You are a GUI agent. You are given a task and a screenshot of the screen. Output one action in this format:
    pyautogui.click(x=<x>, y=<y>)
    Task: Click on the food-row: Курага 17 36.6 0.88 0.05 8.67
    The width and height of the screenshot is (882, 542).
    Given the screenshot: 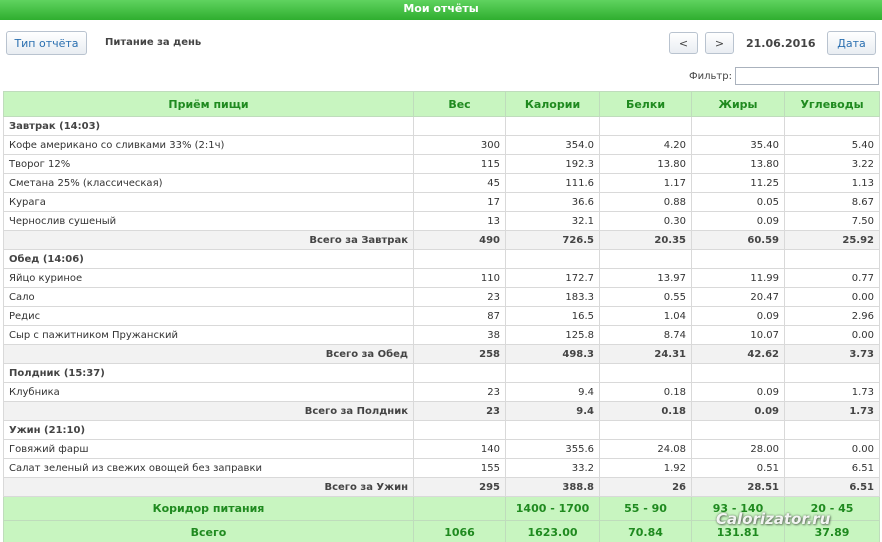 What is the action you would take?
    pyautogui.click(x=441, y=202)
    